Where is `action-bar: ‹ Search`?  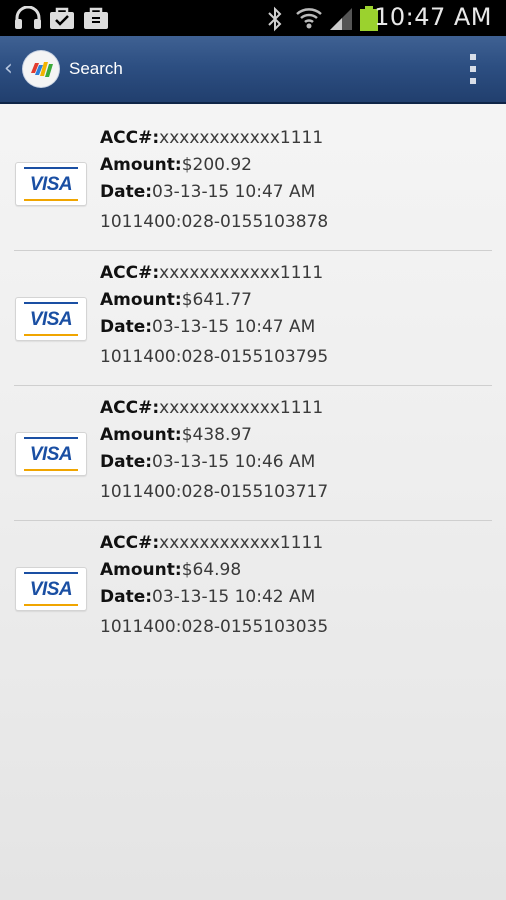
action-bar: ‹ Search is located at coordinates (253, 70).